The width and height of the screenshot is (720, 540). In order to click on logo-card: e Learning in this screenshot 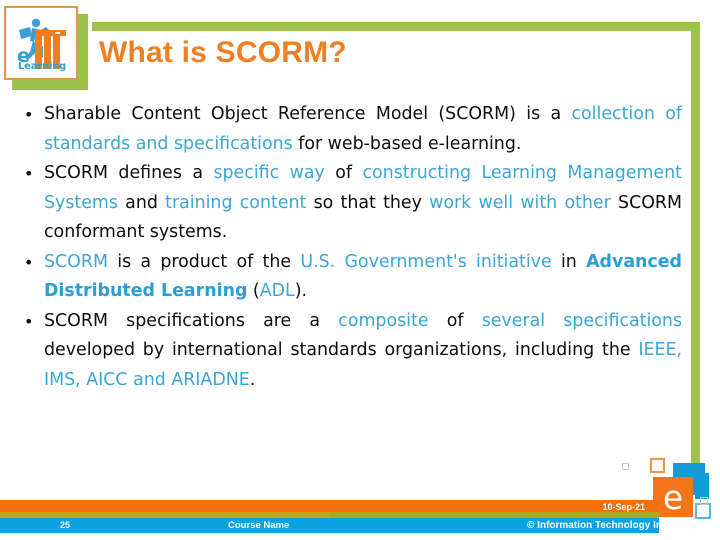, I will do `click(41, 43)`.